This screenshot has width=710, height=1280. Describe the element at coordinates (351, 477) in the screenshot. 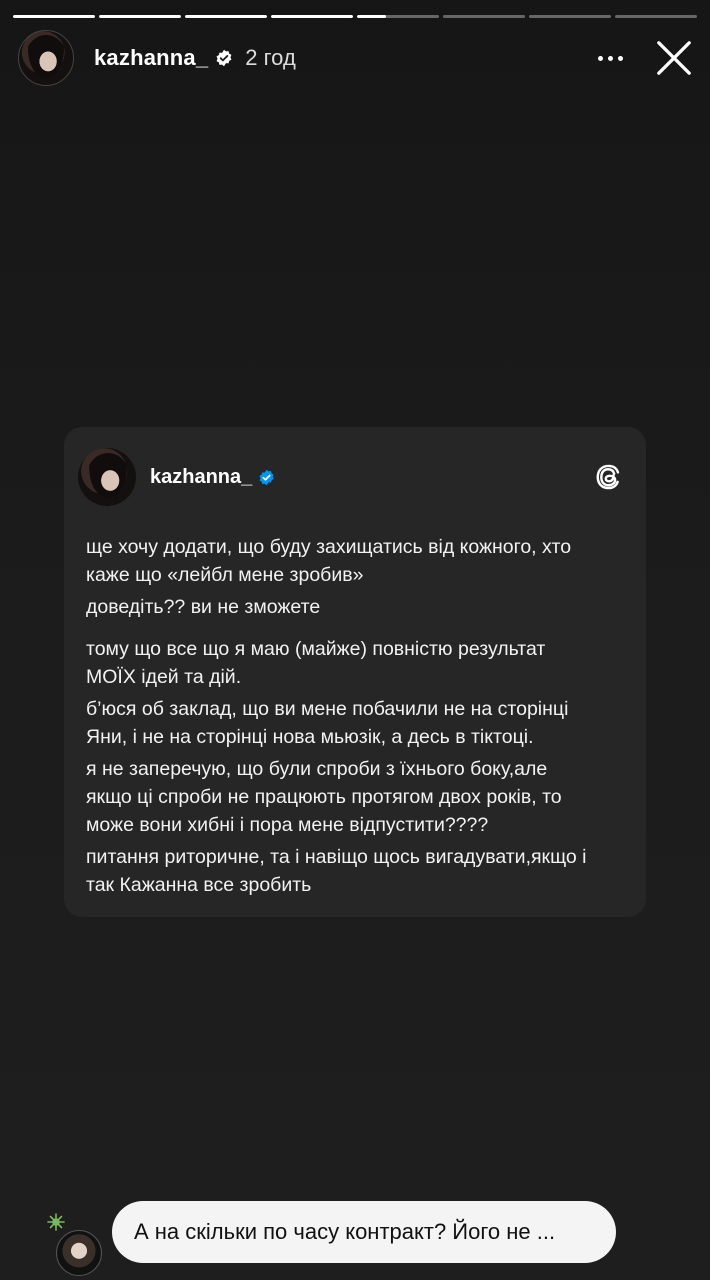

I see `threads-post-header: kazhanna_` at that location.